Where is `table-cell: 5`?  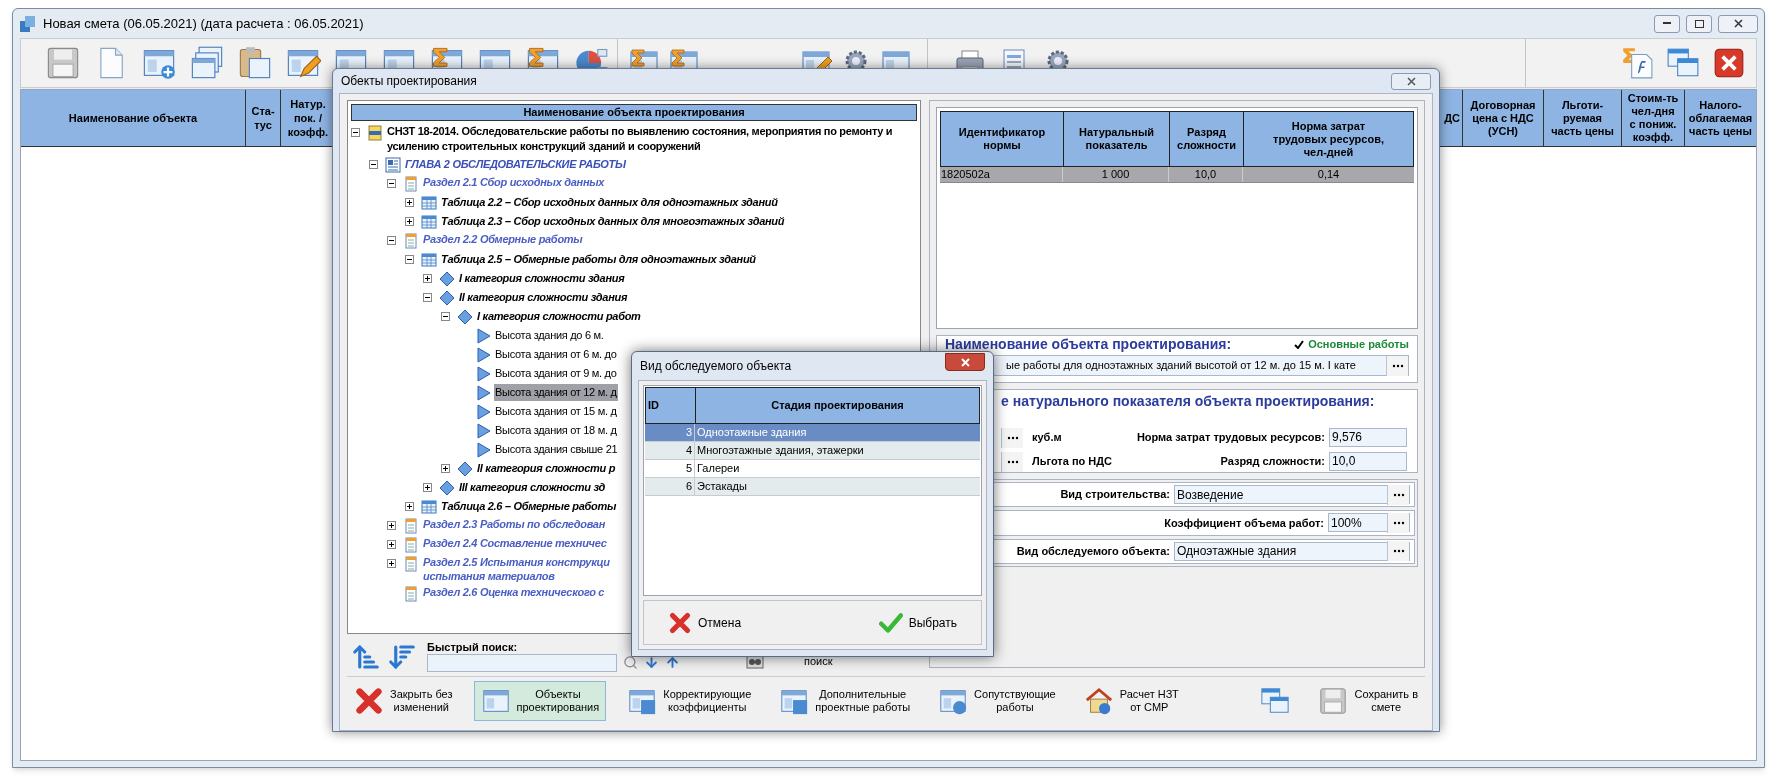
table-cell: 5 is located at coordinates (670, 468).